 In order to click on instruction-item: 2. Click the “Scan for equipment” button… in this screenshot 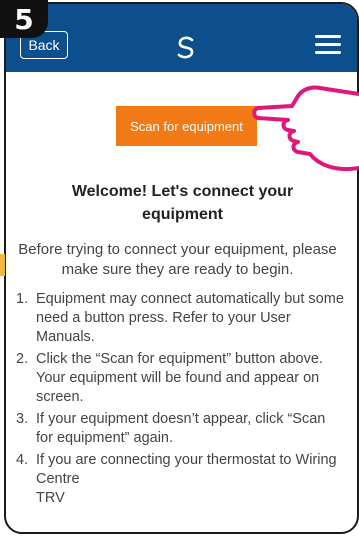, I will do `click(169, 378)`.